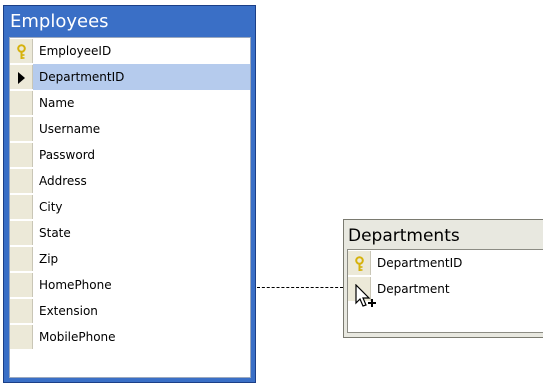 Image resolution: width=543 pixels, height=385 pixels. I want to click on column-name: Department, so click(413, 289).